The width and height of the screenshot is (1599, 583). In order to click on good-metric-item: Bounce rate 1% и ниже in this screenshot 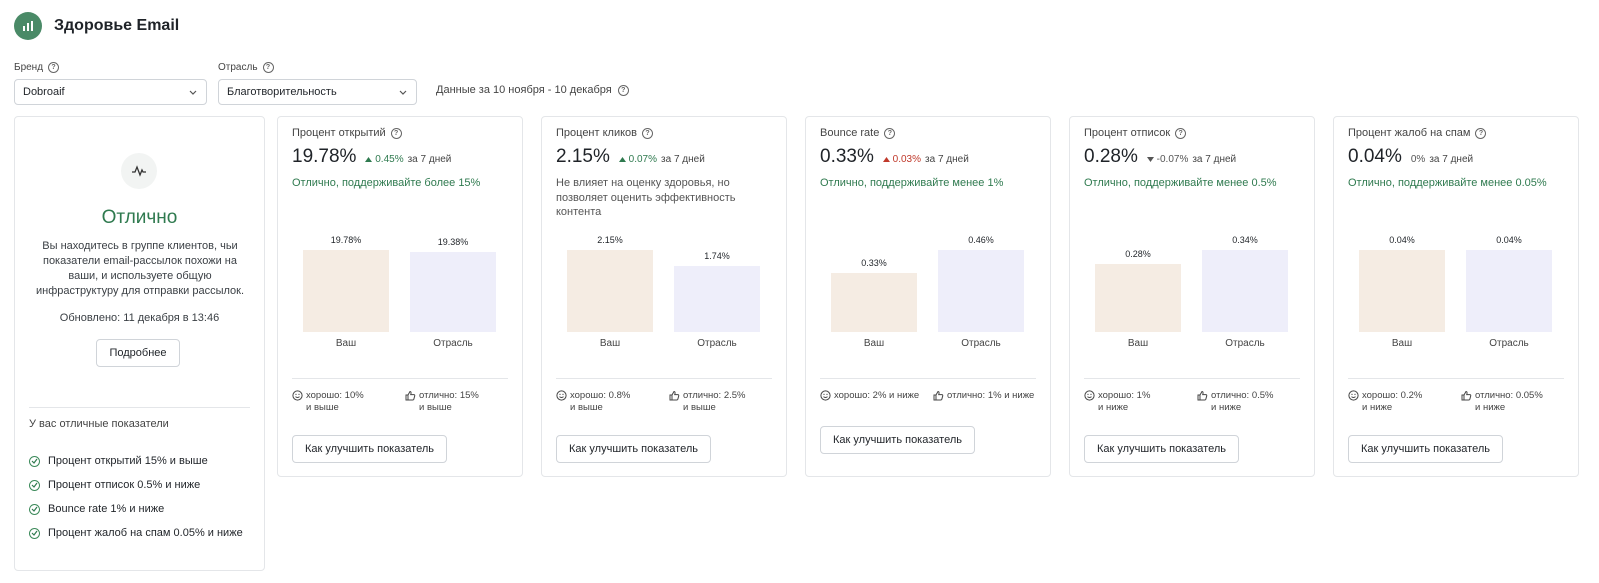, I will do `click(136, 509)`.